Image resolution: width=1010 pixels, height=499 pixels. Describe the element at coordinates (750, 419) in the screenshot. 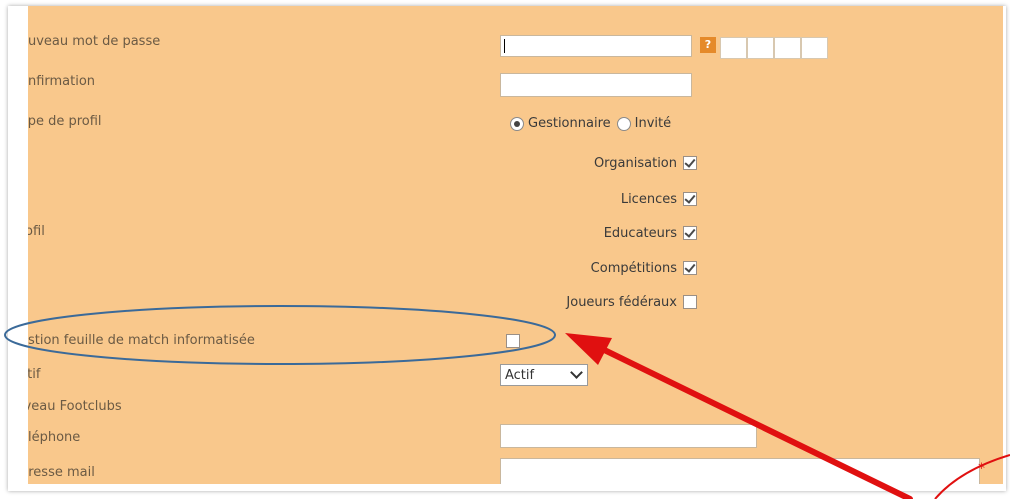

I see `pointer-arrow-shaft` at that location.